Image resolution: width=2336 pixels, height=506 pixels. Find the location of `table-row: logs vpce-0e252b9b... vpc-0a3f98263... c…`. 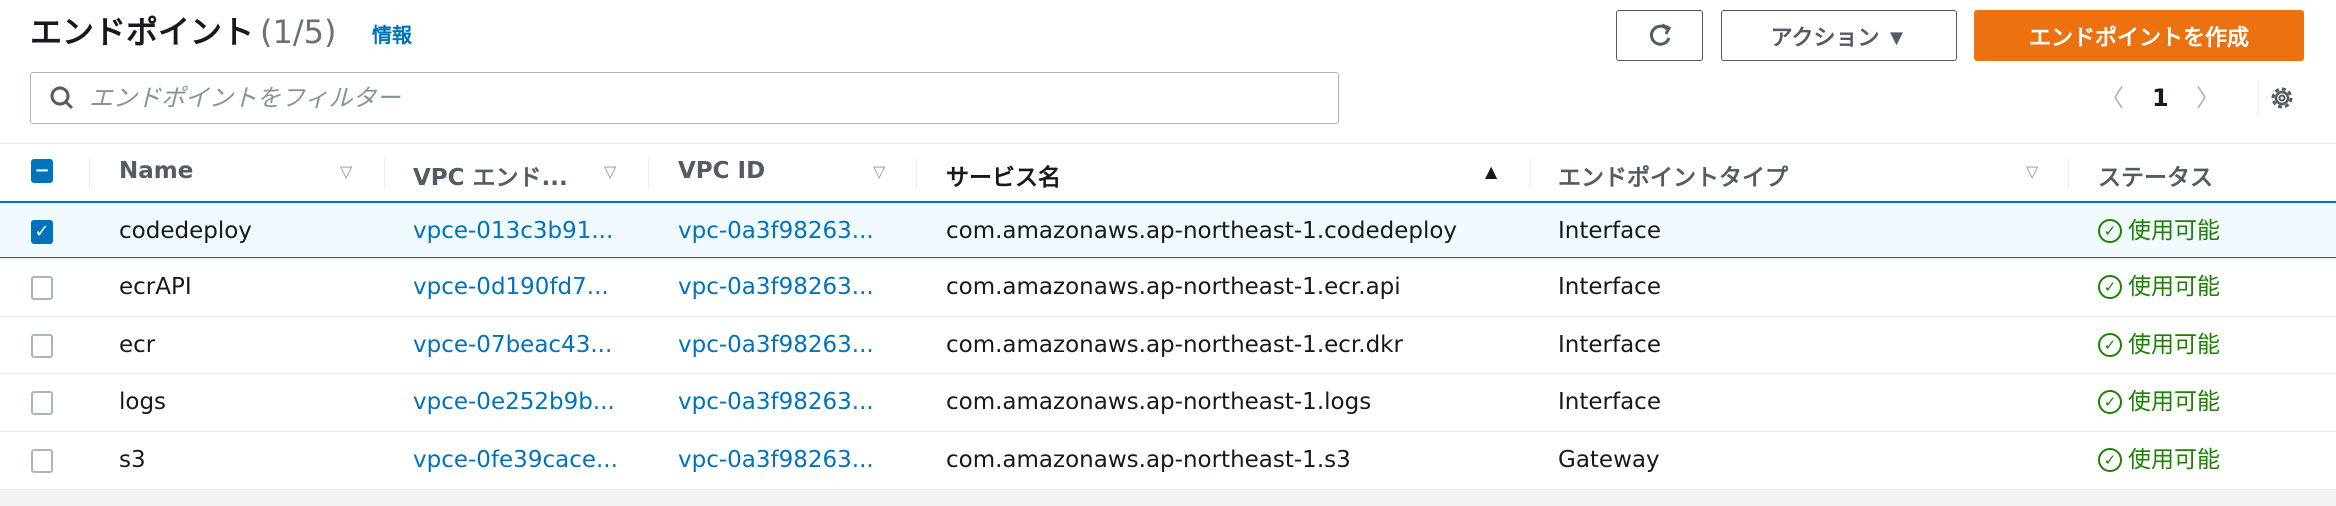

table-row: logs vpce-0e252b9b... vpc-0a3f98263... c… is located at coordinates (1168, 402).